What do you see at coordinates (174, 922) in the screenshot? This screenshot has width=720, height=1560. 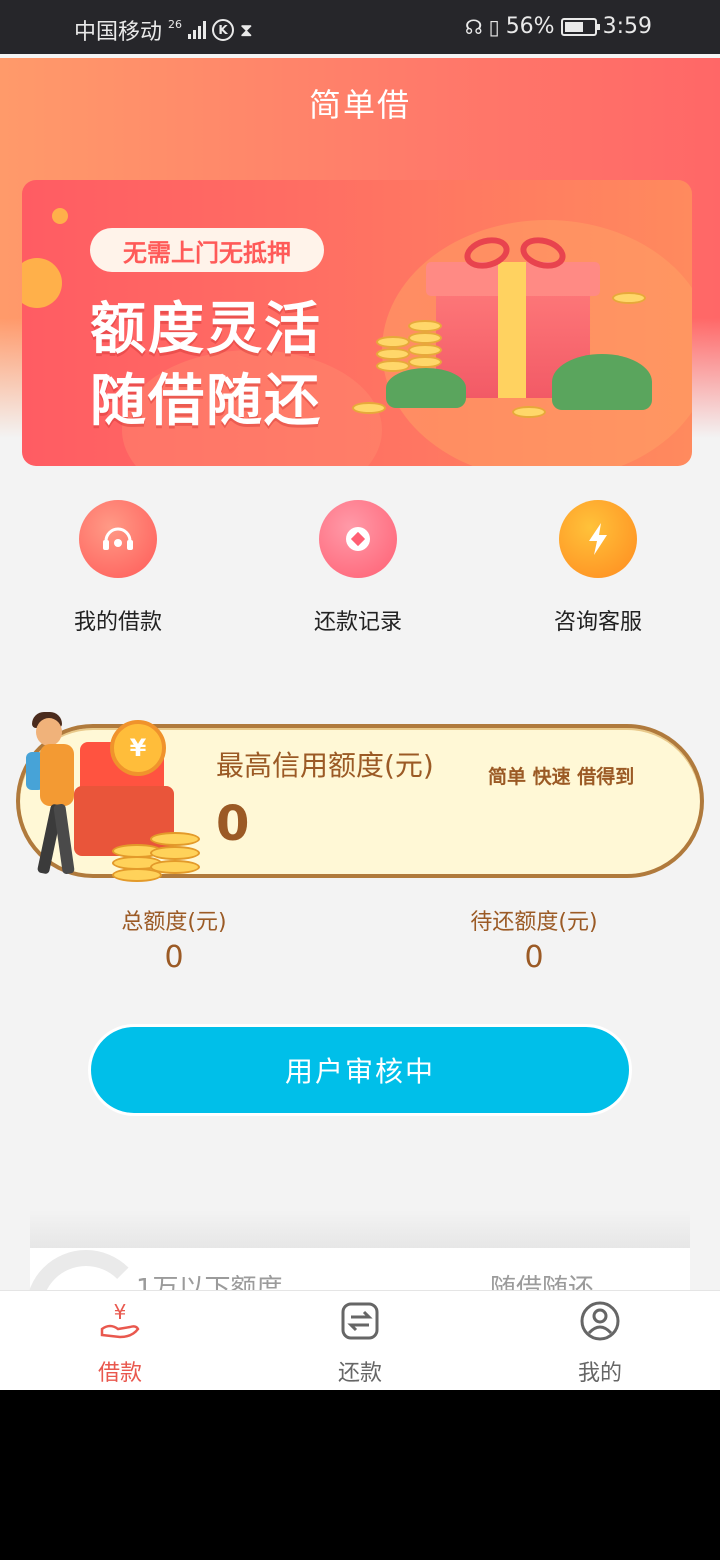 I see `total-credit-label: 总额度(元)` at bounding box center [174, 922].